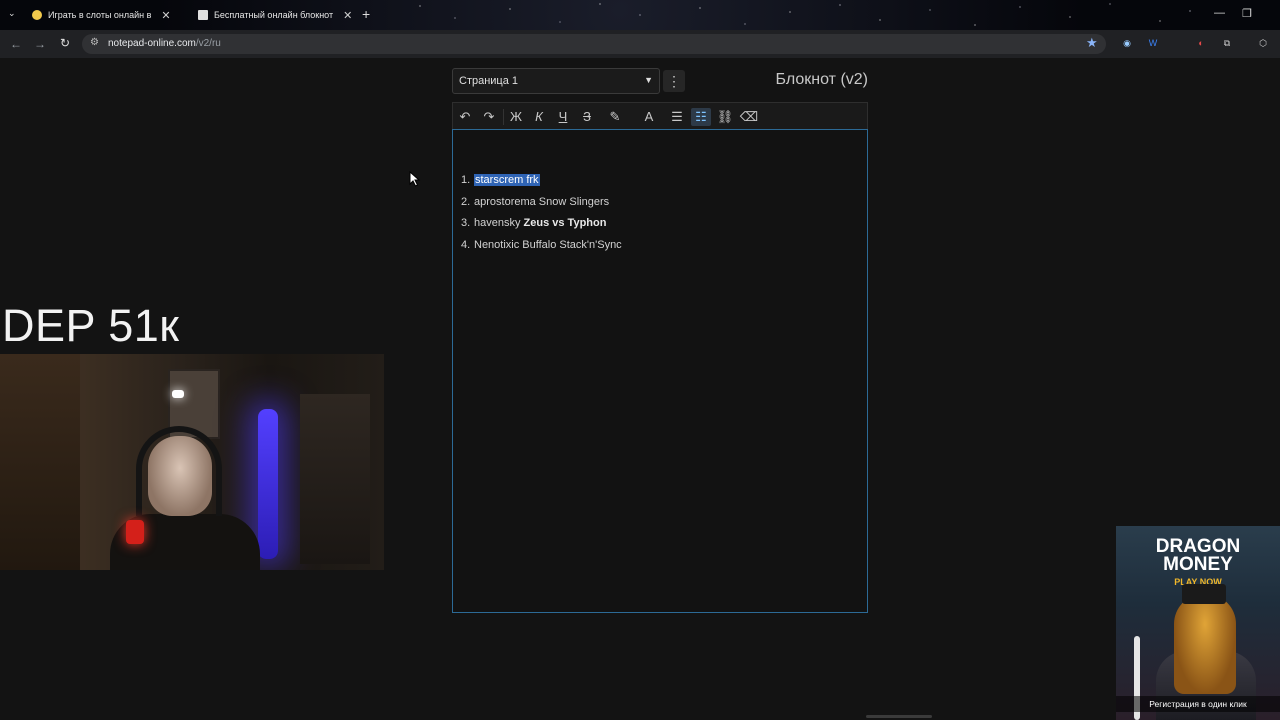 The height and width of the screenshot is (720, 1280). I want to click on minimize-icon: —, so click(1219, 13).